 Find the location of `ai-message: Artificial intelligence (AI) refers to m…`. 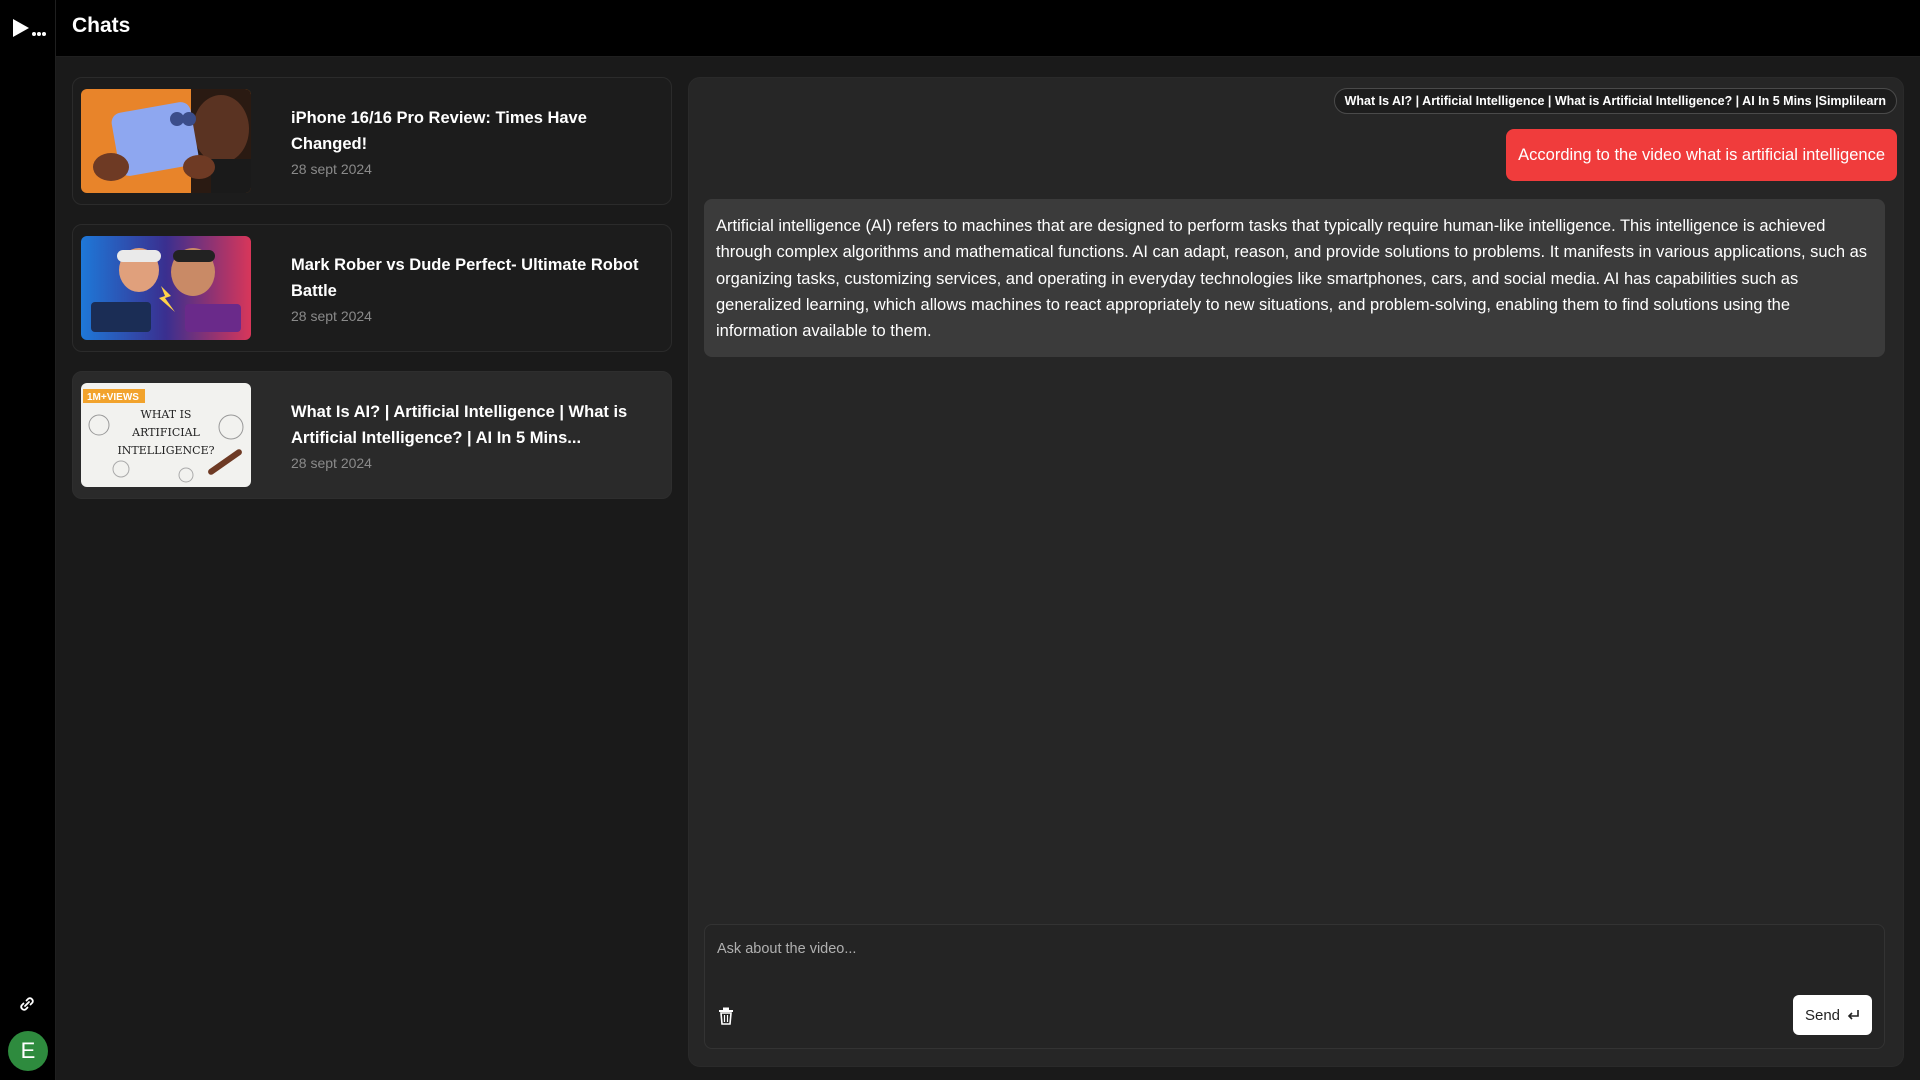

ai-message: Artificial intelligence (AI) refers to m… is located at coordinates (1294, 278).